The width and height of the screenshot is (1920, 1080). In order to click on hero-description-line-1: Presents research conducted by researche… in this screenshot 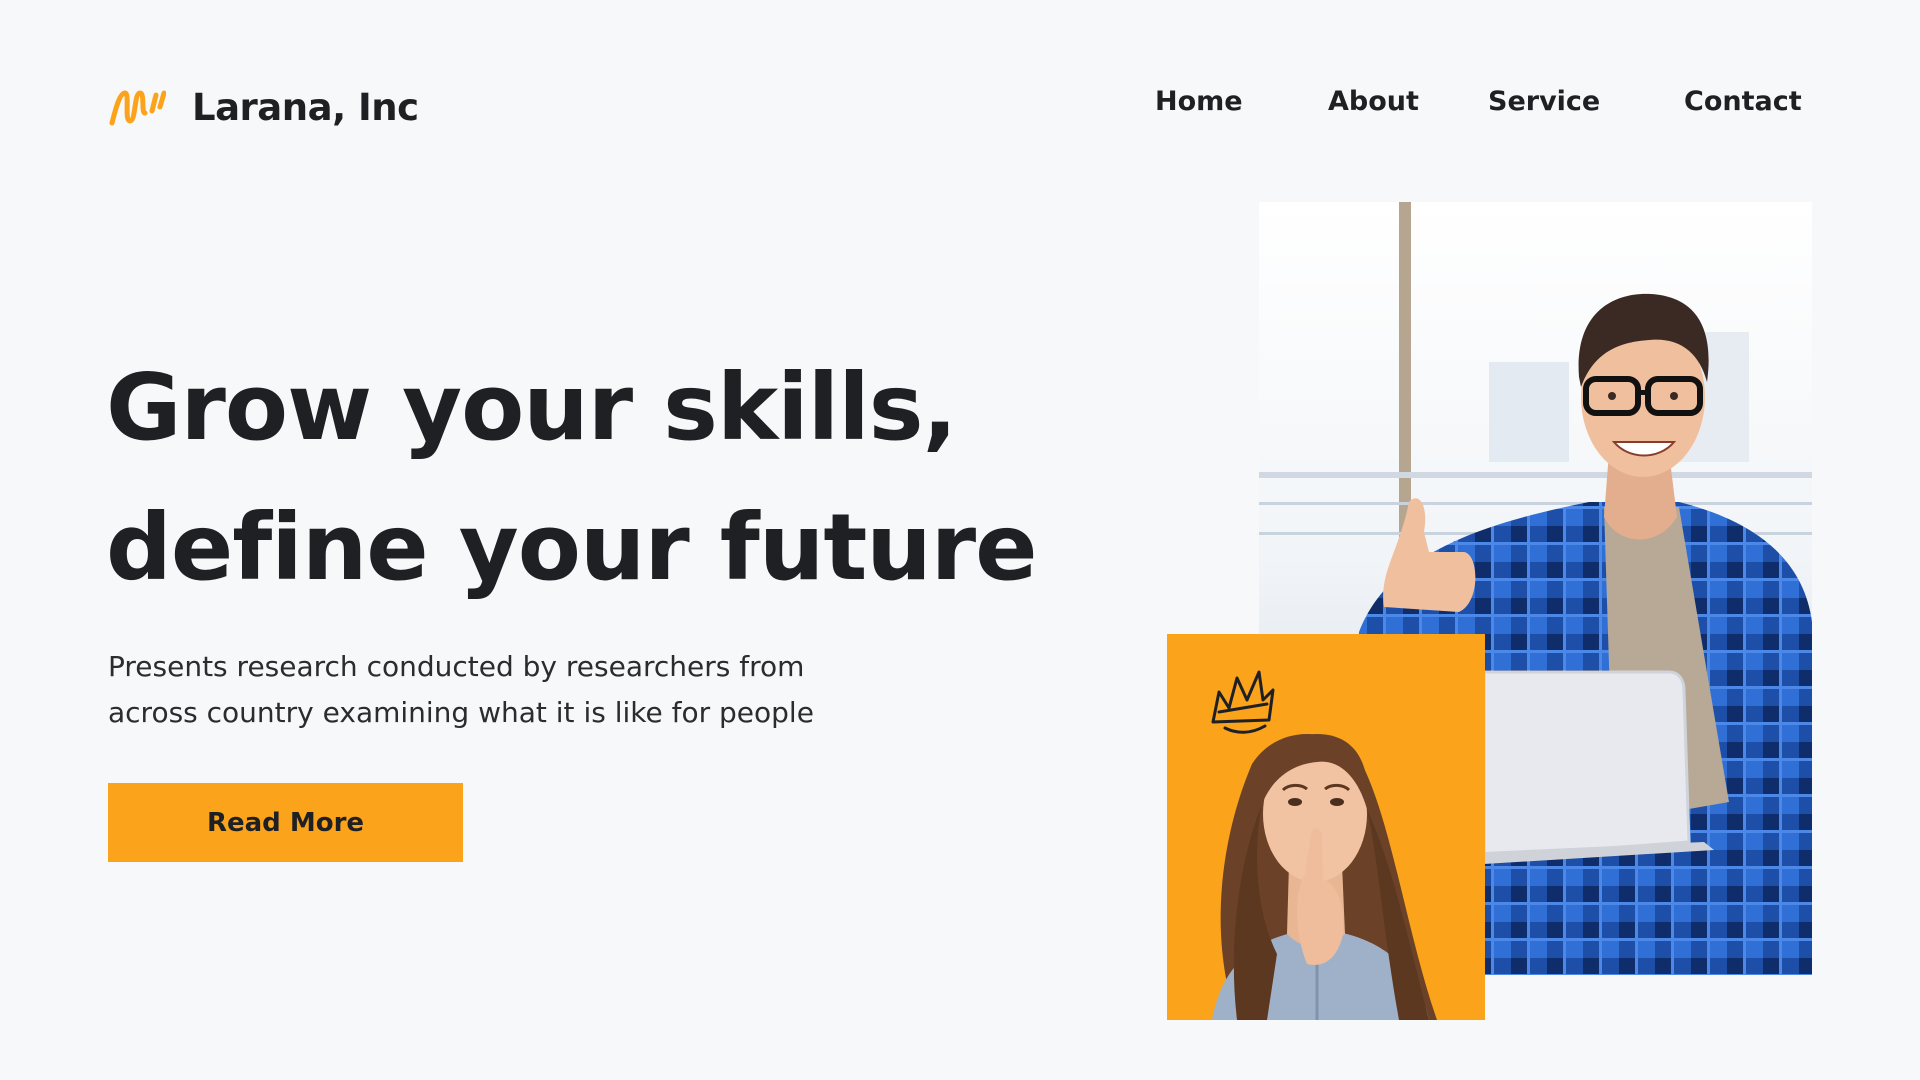, I will do `click(456, 666)`.